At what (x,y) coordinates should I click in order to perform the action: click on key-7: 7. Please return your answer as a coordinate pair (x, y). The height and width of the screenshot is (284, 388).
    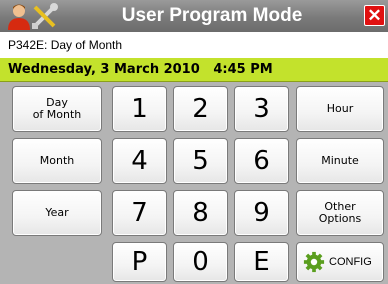
    Looking at the image, I should click on (139, 213).